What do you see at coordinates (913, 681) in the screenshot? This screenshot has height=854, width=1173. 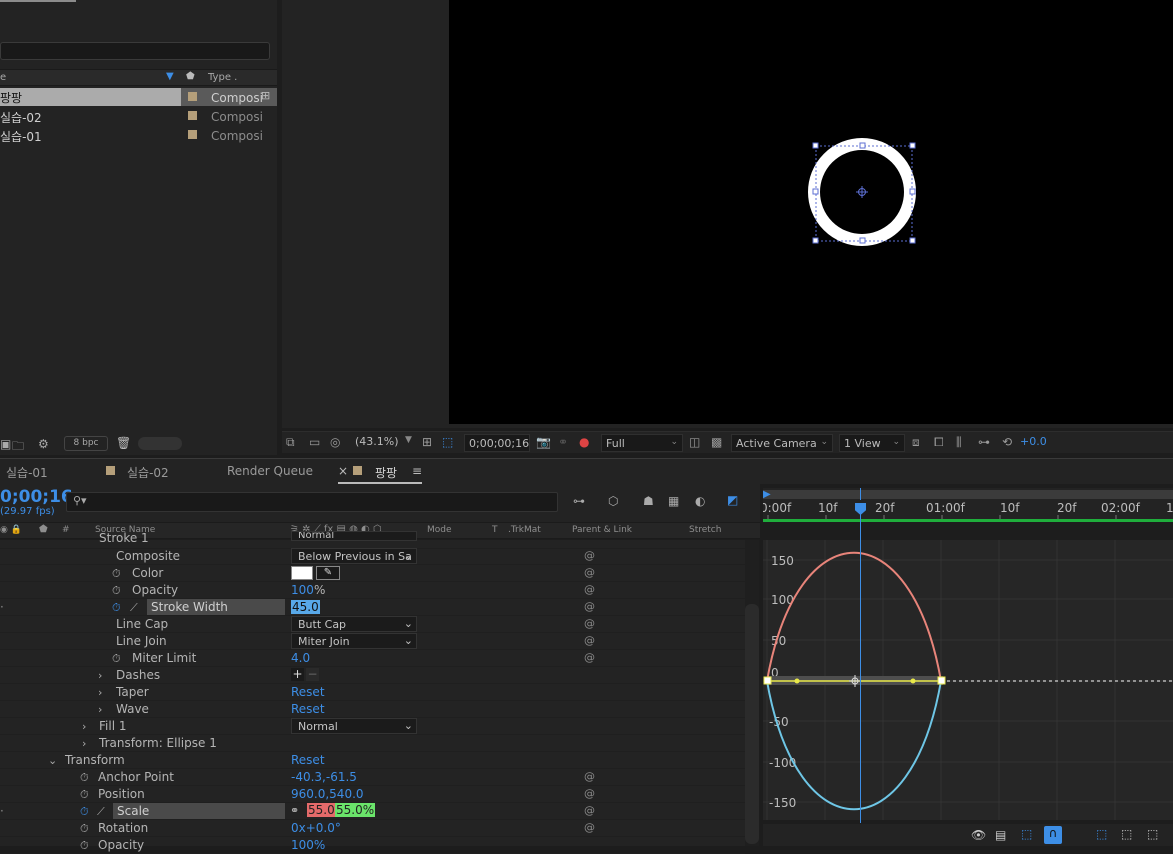 I see `bezier-handle` at bounding box center [913, 681].